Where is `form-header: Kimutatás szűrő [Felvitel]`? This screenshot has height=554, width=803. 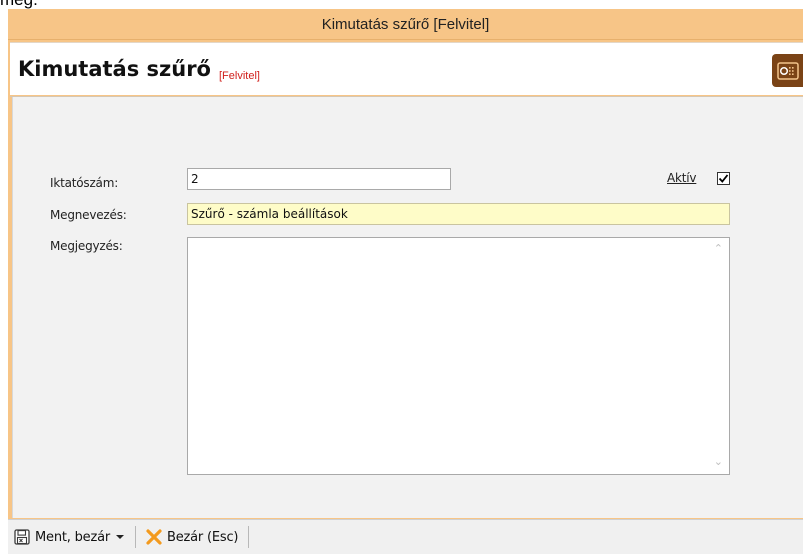 form-header: Kimutatás szűrő [Felvitel] is located at coordinates (406, 68).